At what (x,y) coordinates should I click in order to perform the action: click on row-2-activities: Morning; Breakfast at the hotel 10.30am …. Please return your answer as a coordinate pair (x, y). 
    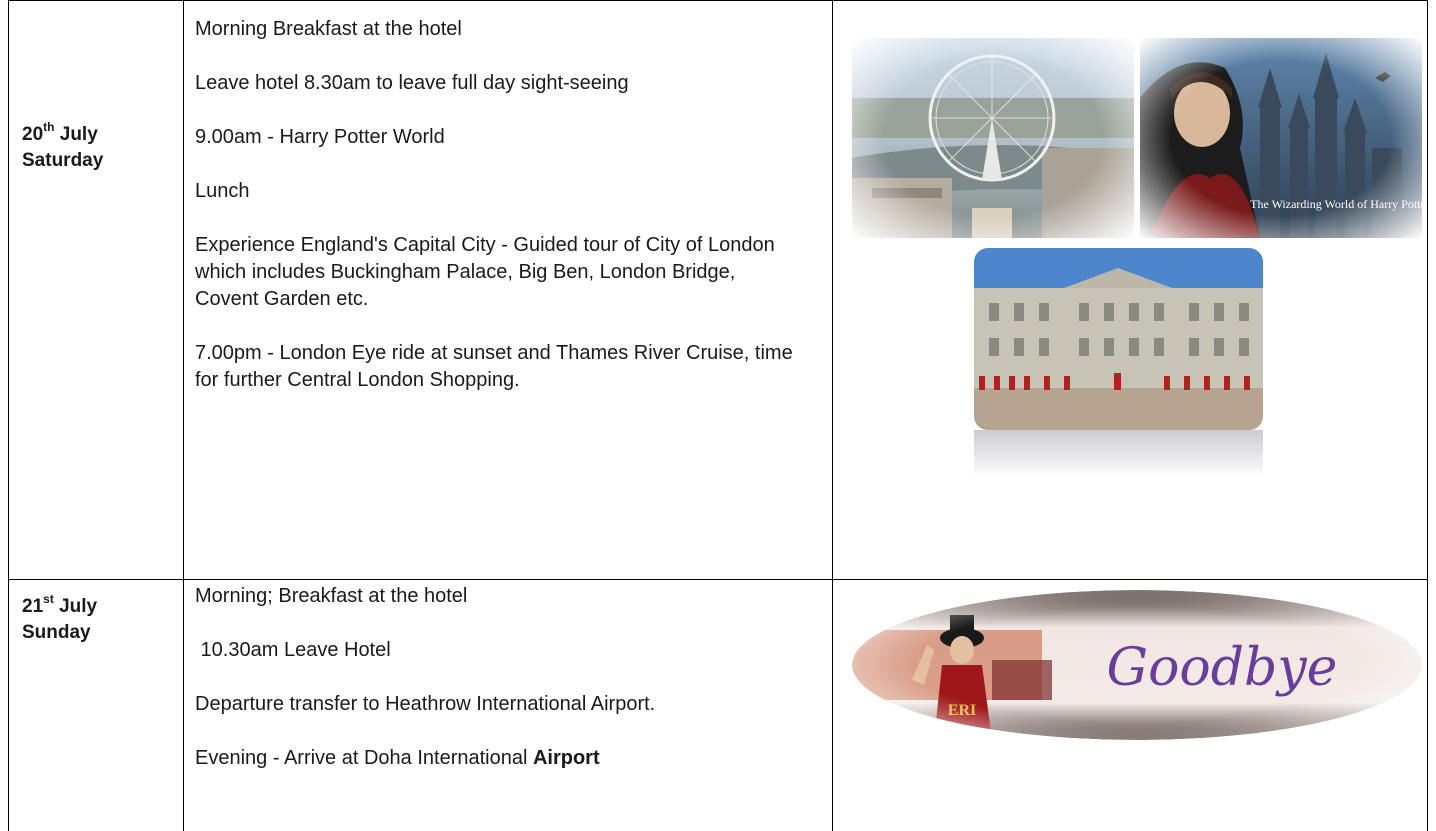
    Looking at the image, I should click on (505, 677).